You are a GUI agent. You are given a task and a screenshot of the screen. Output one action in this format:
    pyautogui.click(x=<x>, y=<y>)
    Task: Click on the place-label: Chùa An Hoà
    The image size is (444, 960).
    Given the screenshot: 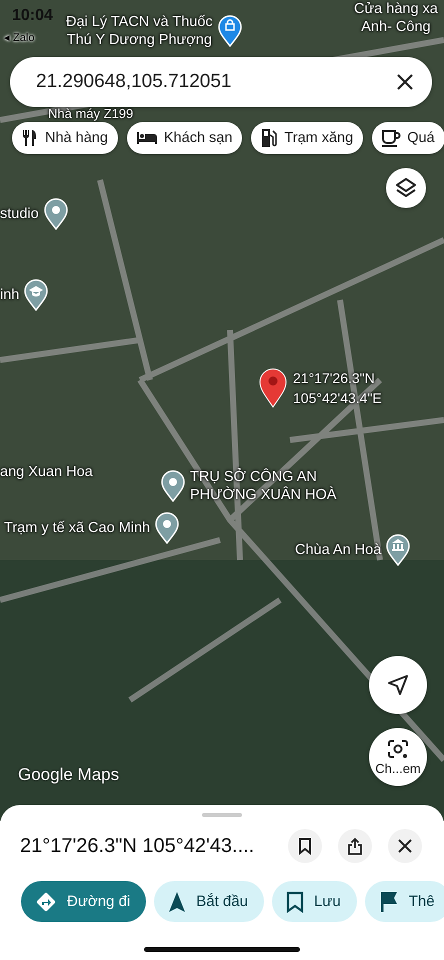 What is the action you would take?
    pyautogui.click(x=338, y=550)
    